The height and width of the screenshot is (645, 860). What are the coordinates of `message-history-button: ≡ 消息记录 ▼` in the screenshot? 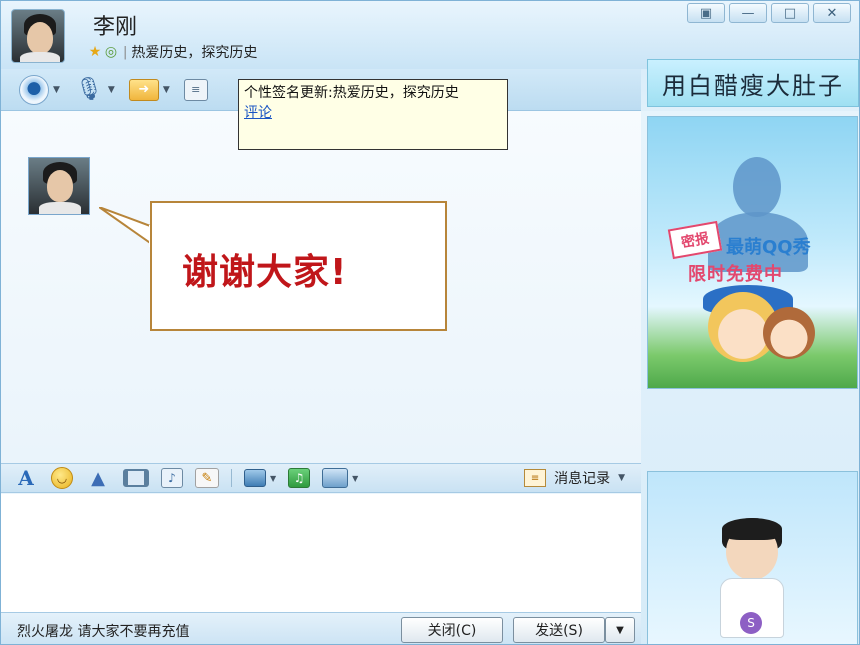 It's located at (574, 478).